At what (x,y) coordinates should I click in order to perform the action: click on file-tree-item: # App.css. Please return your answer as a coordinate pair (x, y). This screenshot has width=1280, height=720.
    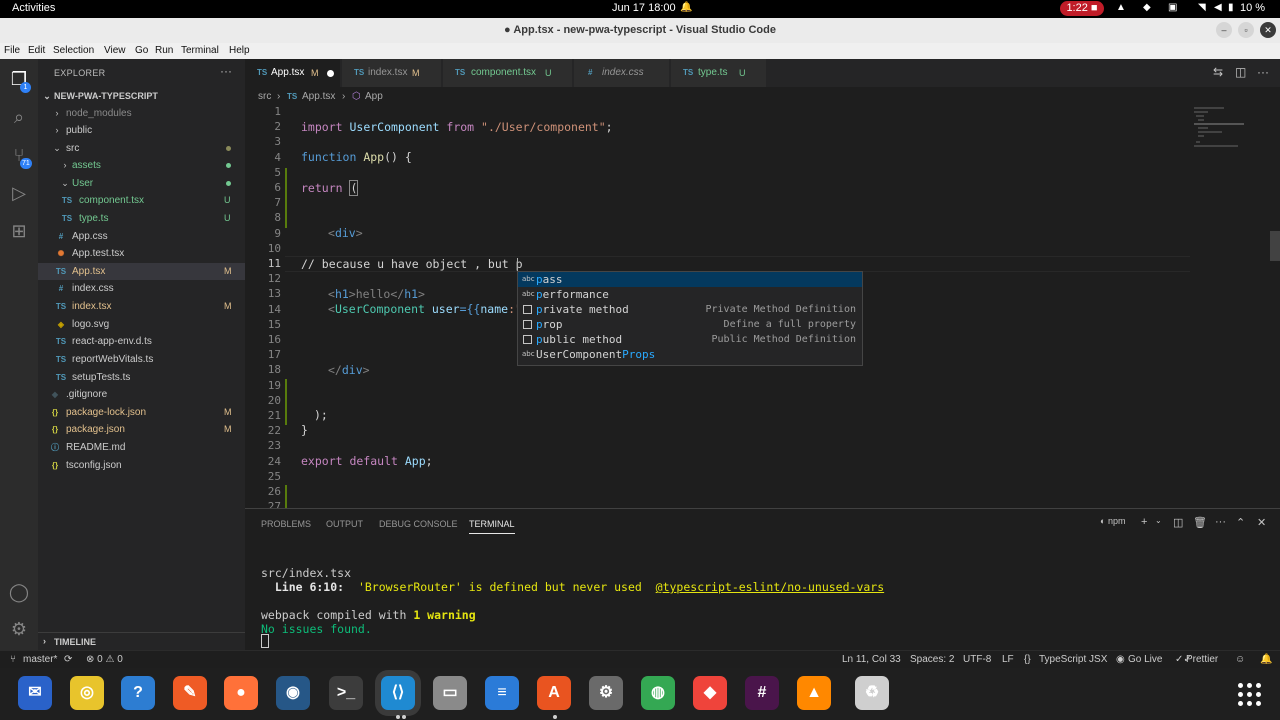
    Looking at the image, I should click on (141, 236).